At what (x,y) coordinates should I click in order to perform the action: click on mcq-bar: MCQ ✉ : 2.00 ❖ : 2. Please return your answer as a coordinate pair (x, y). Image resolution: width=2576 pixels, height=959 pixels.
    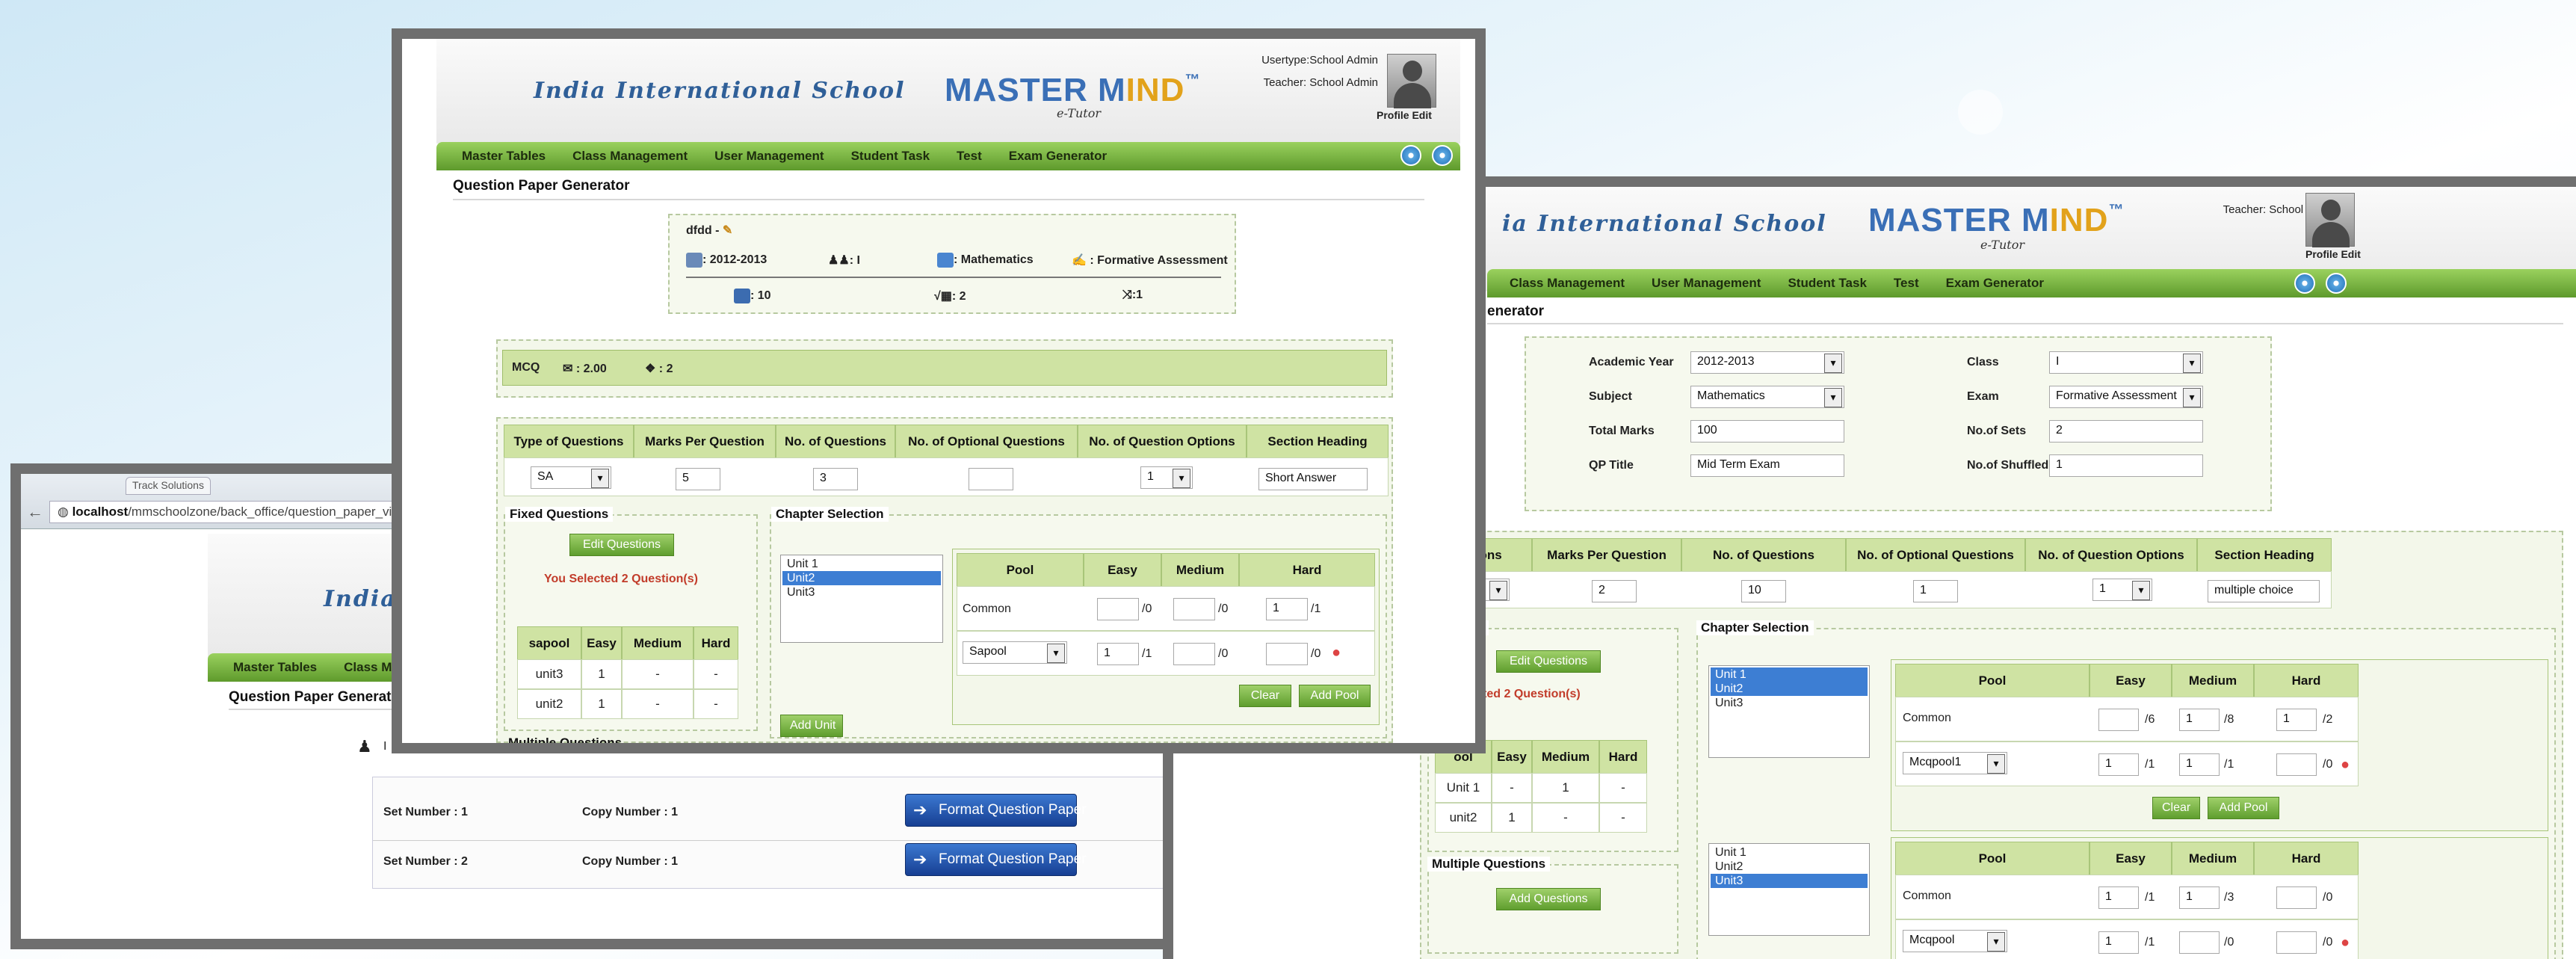
    Looking at the image, I should click on (945, 368).